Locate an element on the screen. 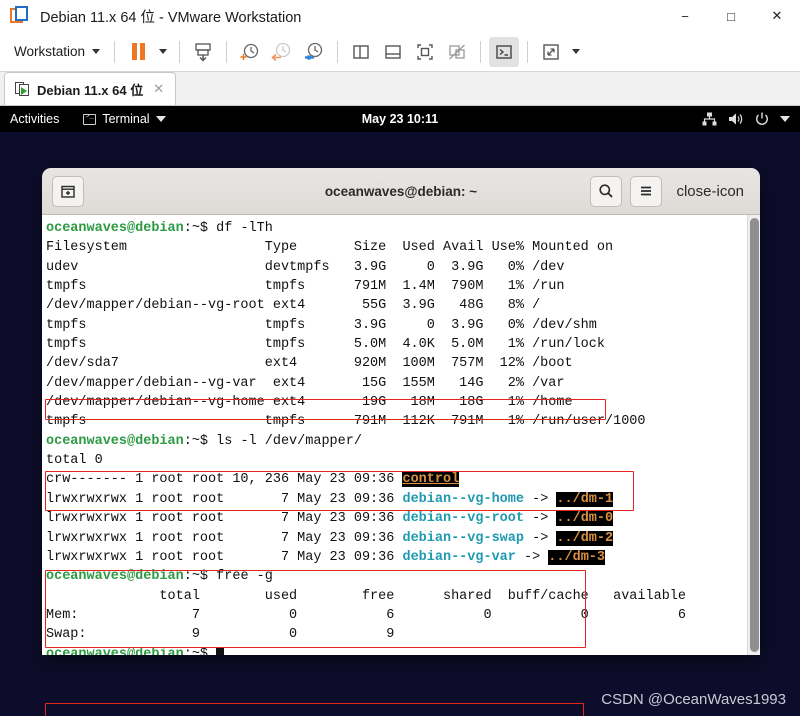 This screenshot has height=716, width=800. fullscreen-button is located at coordinates (425, 52).